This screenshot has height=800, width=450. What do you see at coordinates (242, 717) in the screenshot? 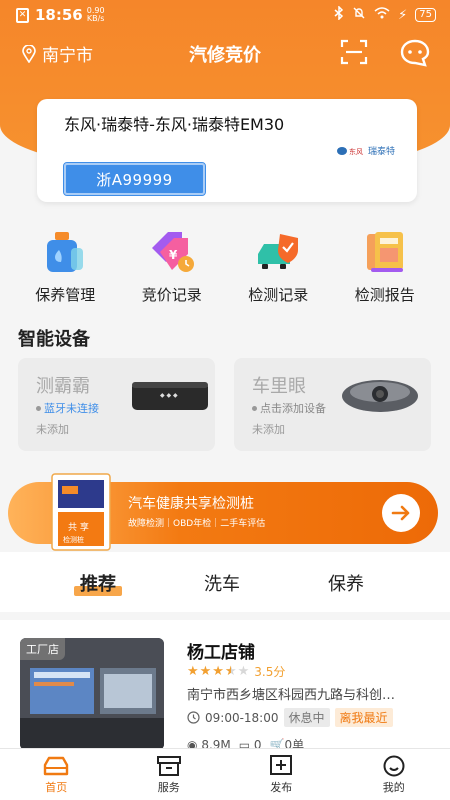
I see `hours-text: 09:00-18:00` at bounding box center [242, 717].